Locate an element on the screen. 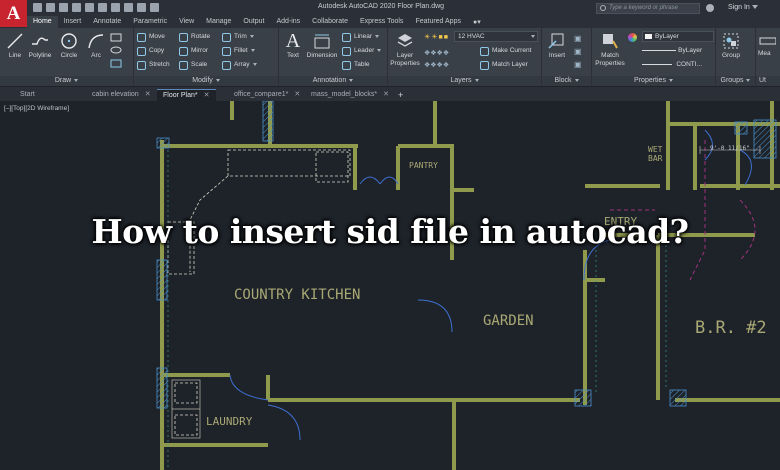 The width and height of the screenshot is (780, 470). line-button: Line is located at coordinates (15, 46).